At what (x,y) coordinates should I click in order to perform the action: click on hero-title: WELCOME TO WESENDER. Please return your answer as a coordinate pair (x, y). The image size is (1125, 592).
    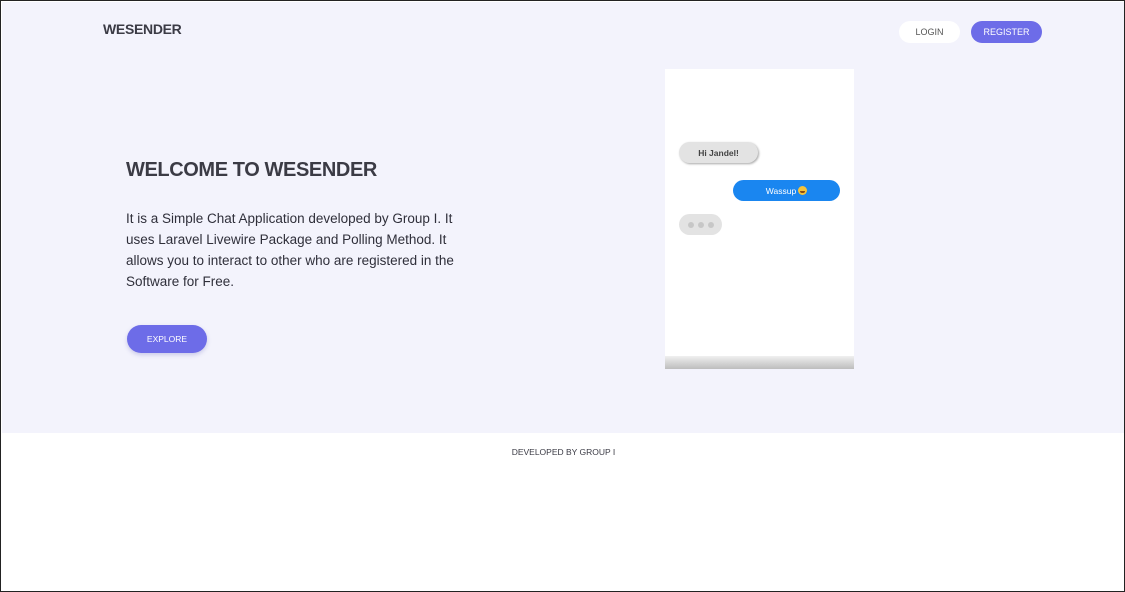
    Looking at the image, I should click on (251, 170).